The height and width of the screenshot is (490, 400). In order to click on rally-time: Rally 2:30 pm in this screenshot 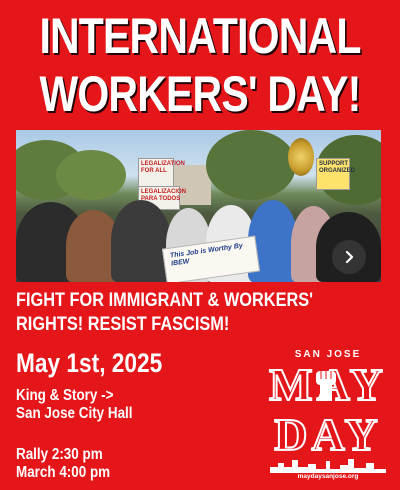, I will do `click(59, 454)`.